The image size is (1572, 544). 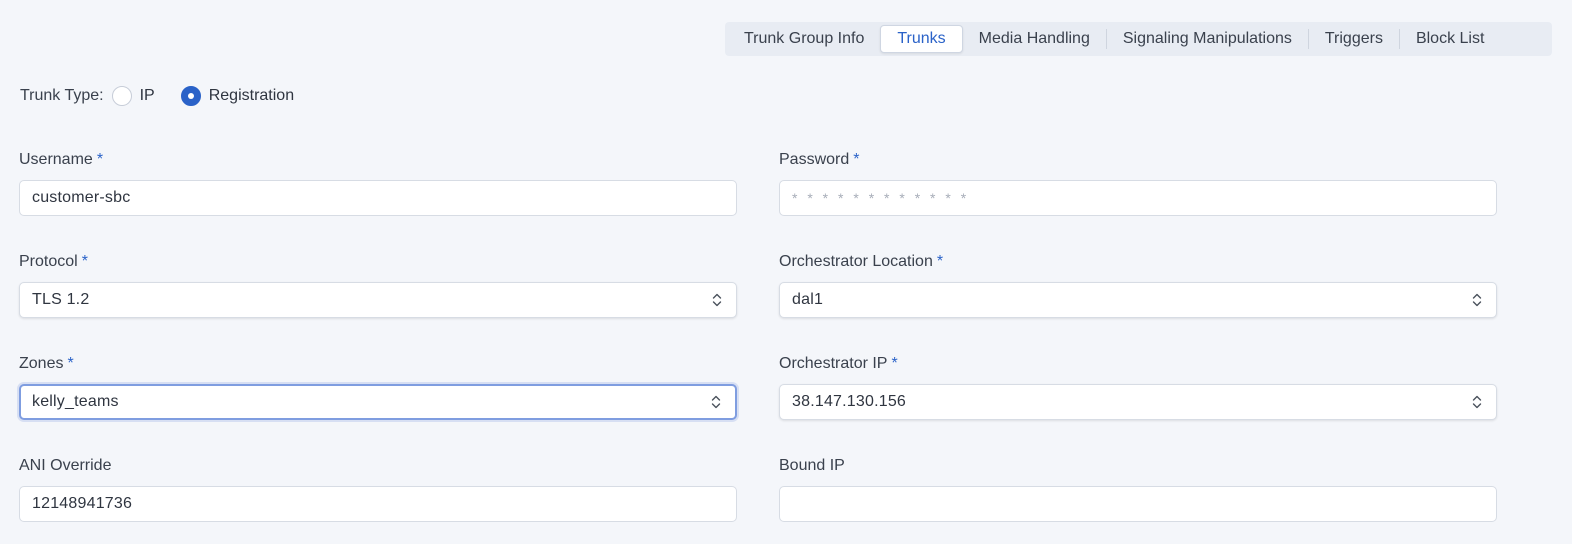 What do you see at coordinates (46, 363) in the screenshot?
I see `zones-label: Zones *` at bounding box center [46, 363].